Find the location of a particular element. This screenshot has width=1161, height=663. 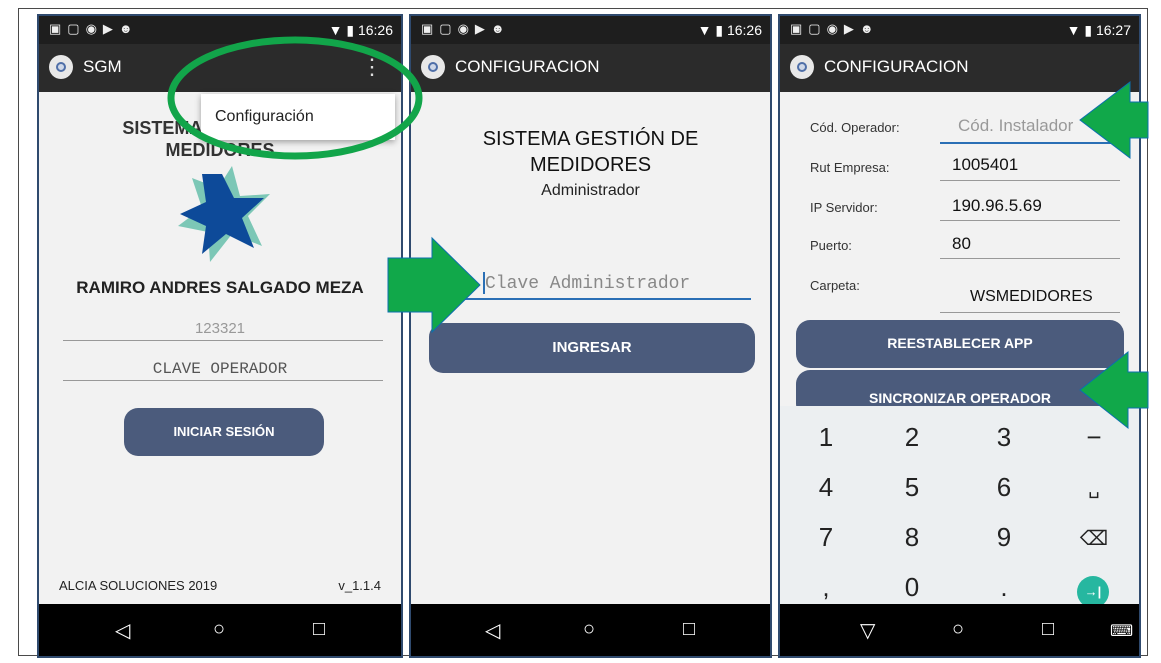

key-4: 4 is located at coordinates (826, 487).